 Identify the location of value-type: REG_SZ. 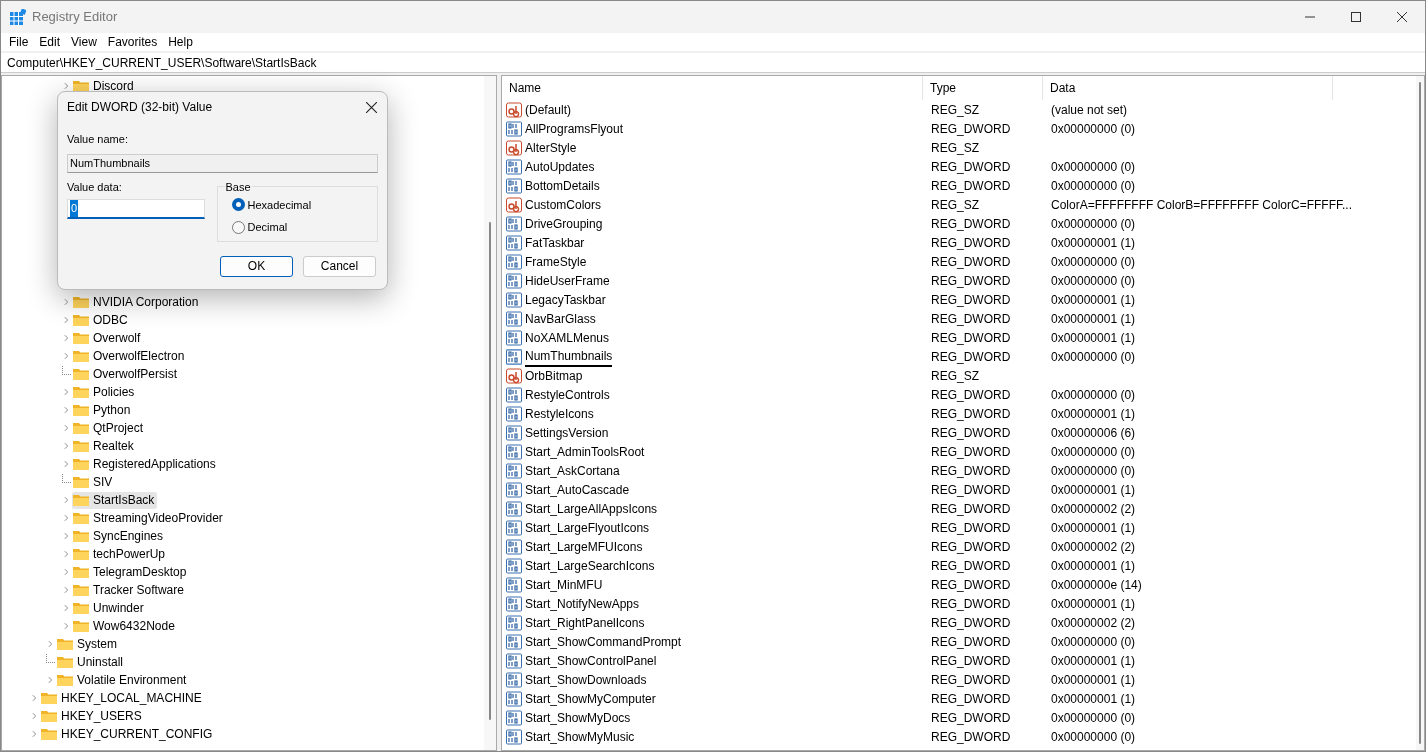
(955, 109).